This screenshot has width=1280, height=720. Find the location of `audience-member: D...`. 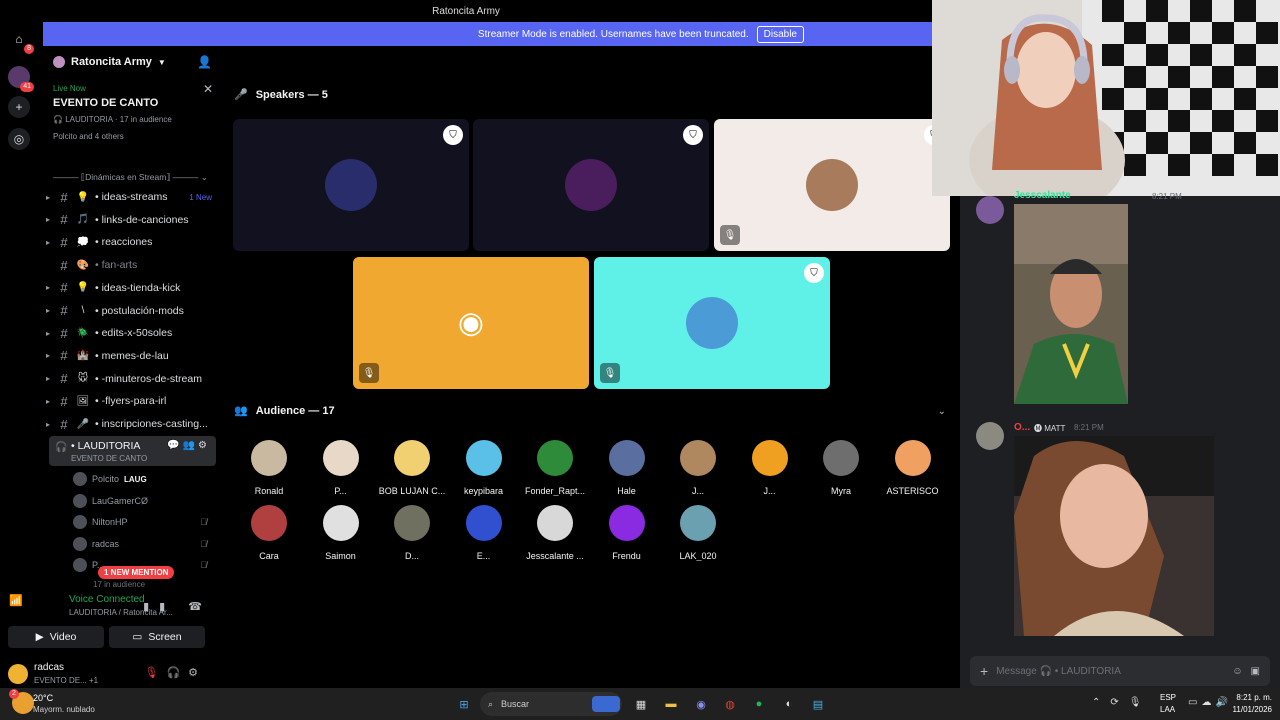

audience-member: D... is located at coordinates (412, 533).